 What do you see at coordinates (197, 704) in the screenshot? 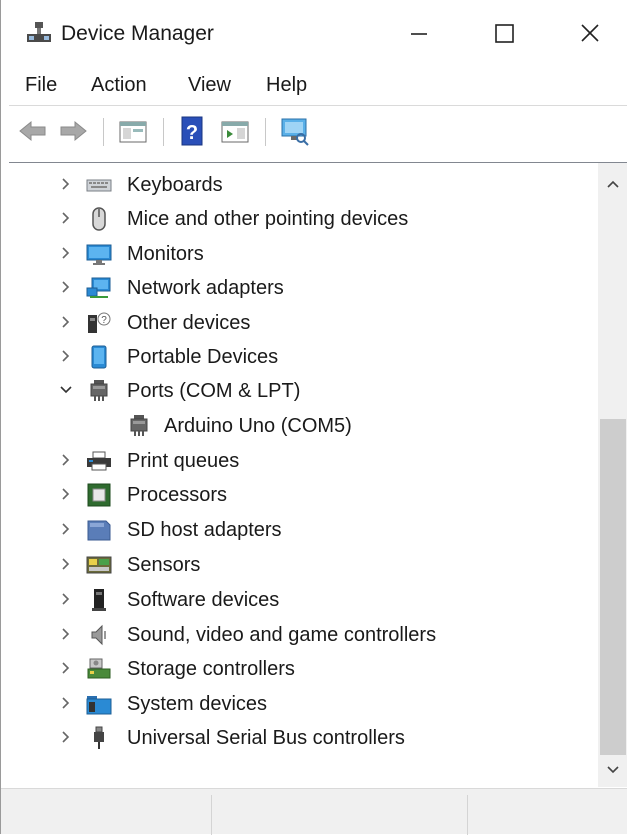
I see `tree-item-label: System devices` at bounding box center [197, 704].